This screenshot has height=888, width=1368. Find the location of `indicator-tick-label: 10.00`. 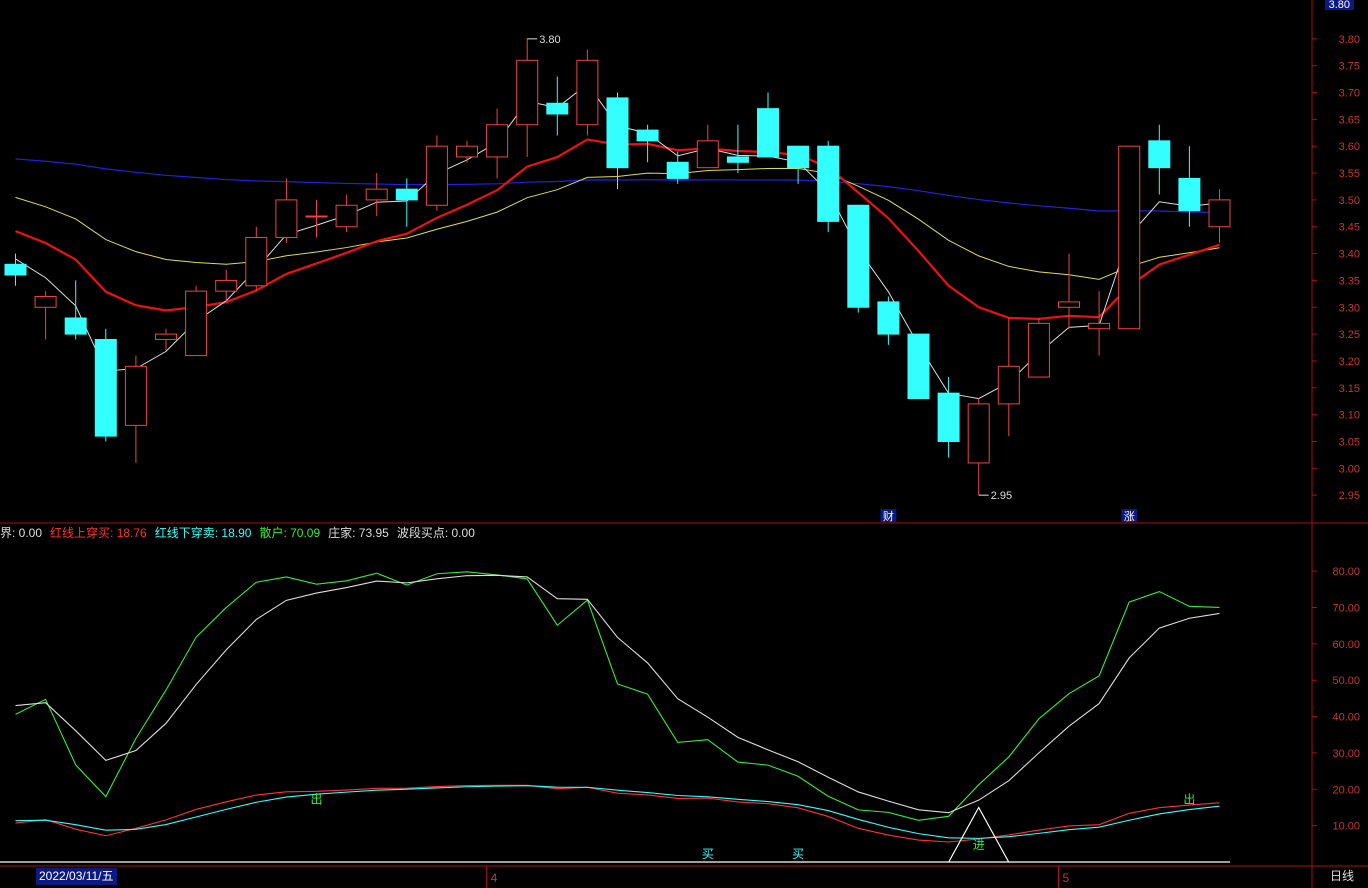

indicator-tick-label: 10.00 is located at coordinates (1346, 827).